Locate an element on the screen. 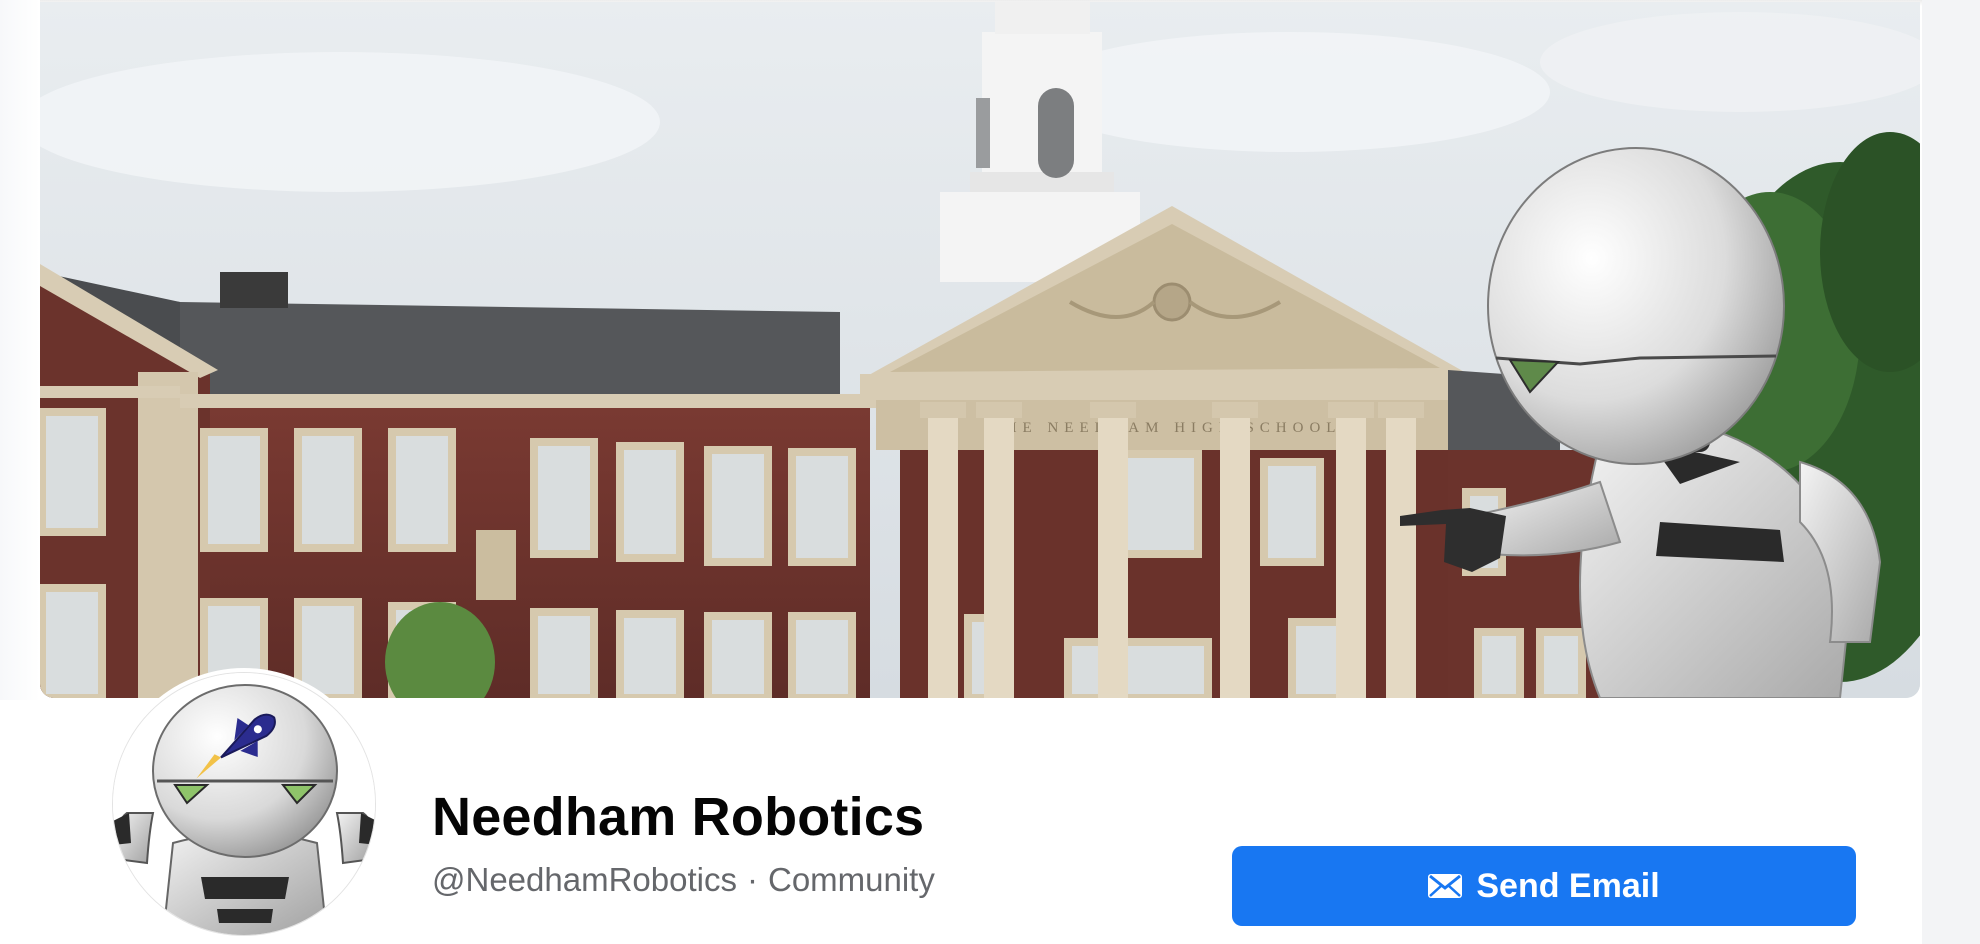 The width and height of the screenshot is (1980, 944). envelope-icon is located at coordinates (1445, 886).